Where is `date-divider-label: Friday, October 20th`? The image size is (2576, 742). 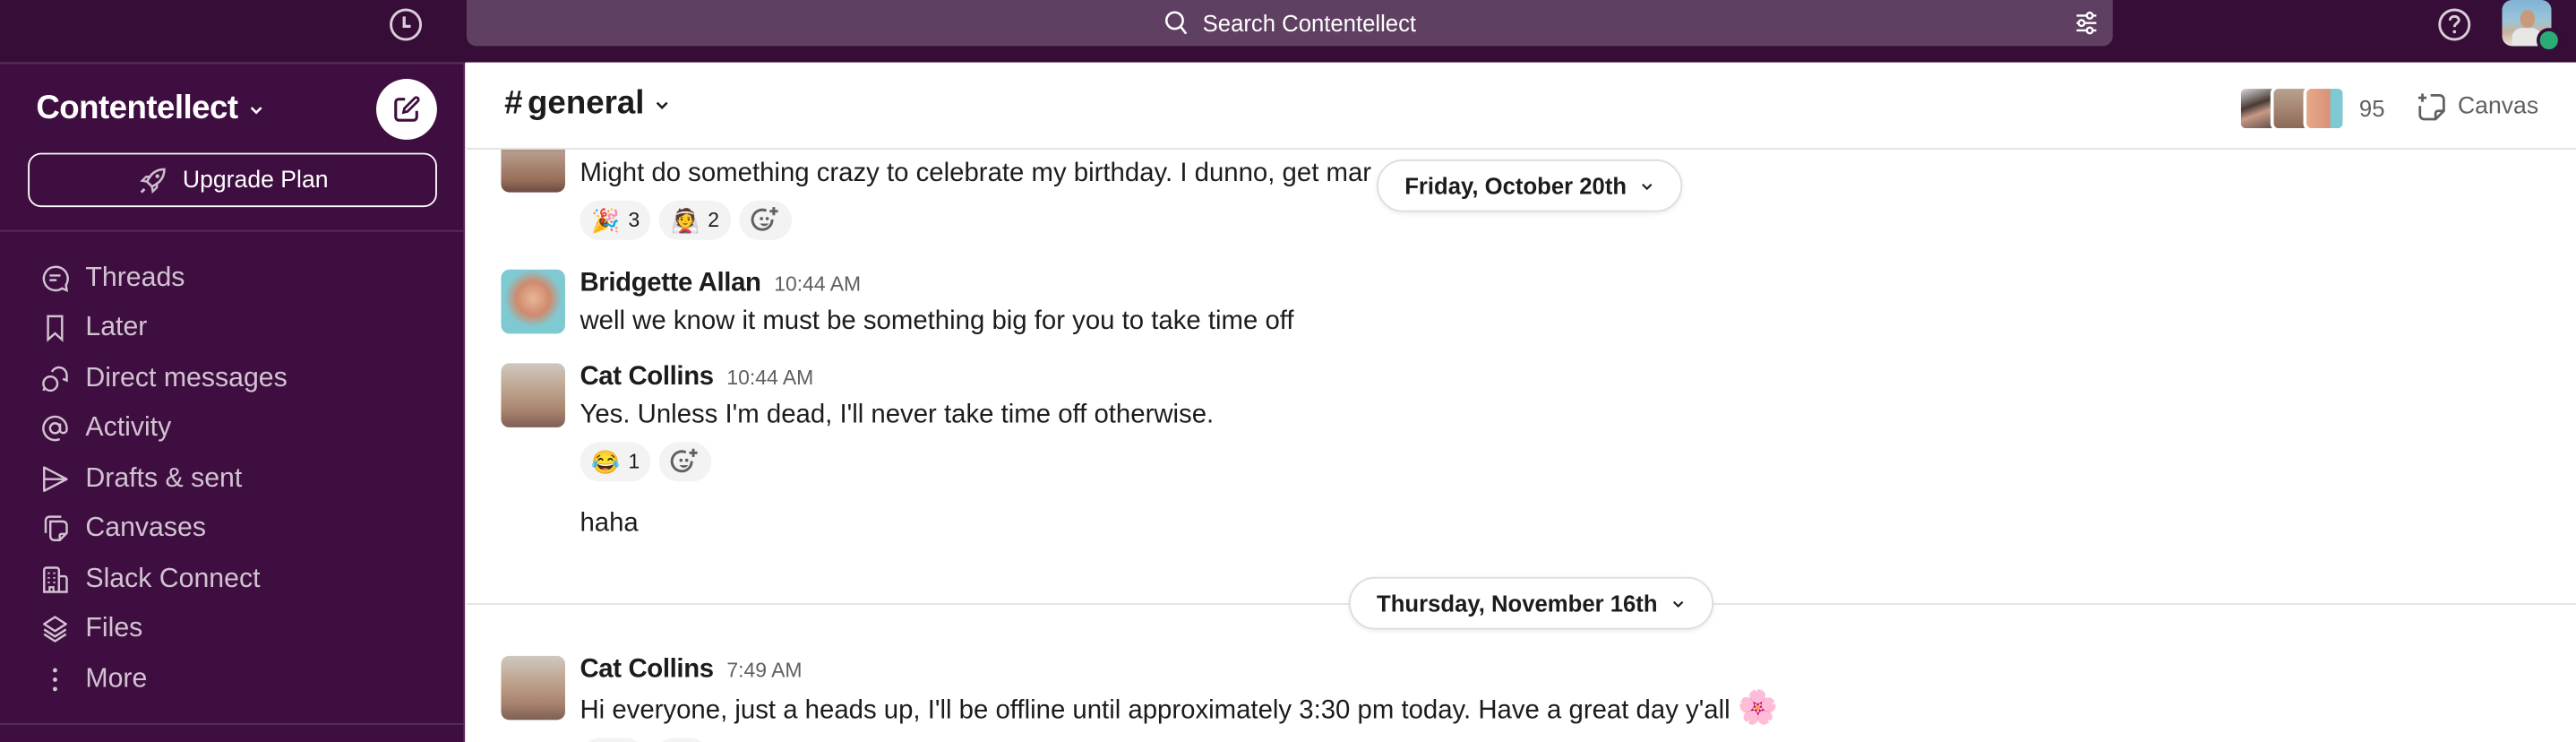 date-divider-label: Friday, October 20th is located at coordinates (1515, 185).